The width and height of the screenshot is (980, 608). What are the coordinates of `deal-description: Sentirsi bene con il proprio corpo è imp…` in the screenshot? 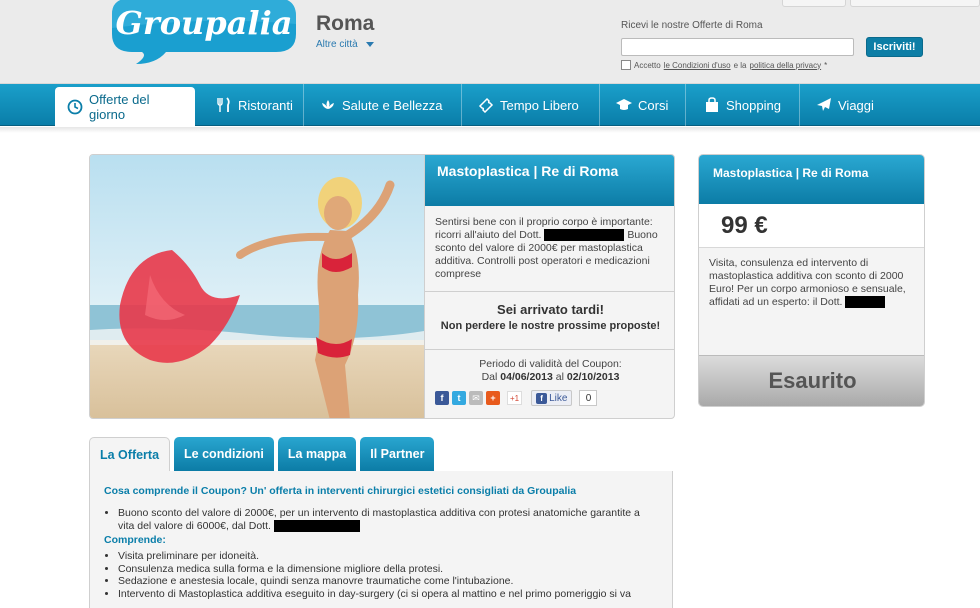 It's located at (549, 249).